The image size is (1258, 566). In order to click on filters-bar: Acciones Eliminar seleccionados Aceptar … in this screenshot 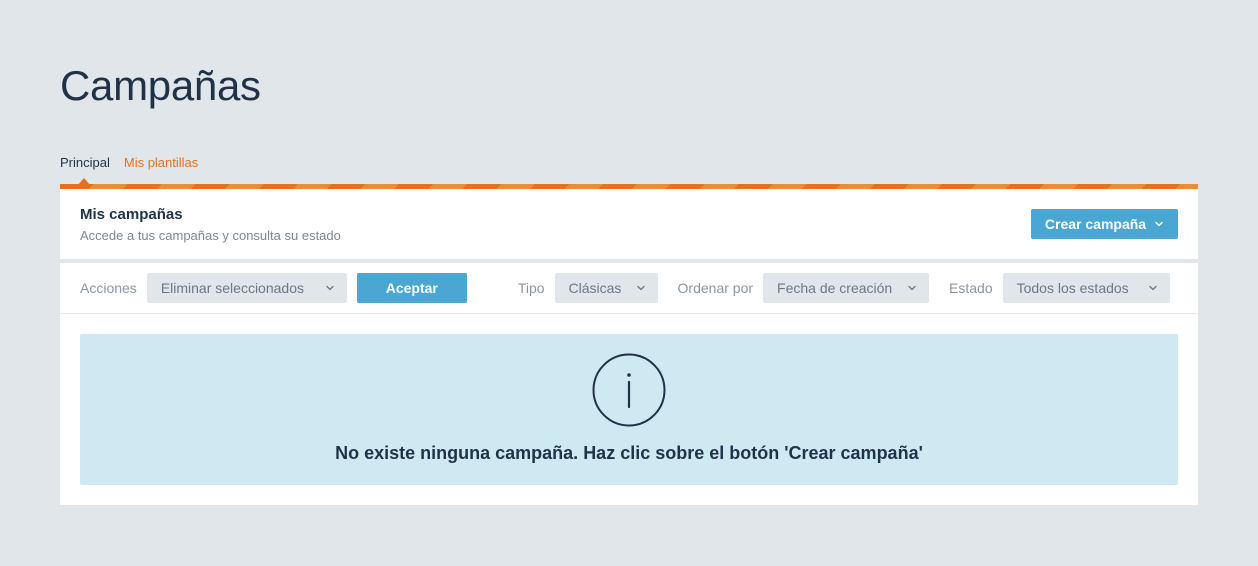, I will do `click(629, 288)`.